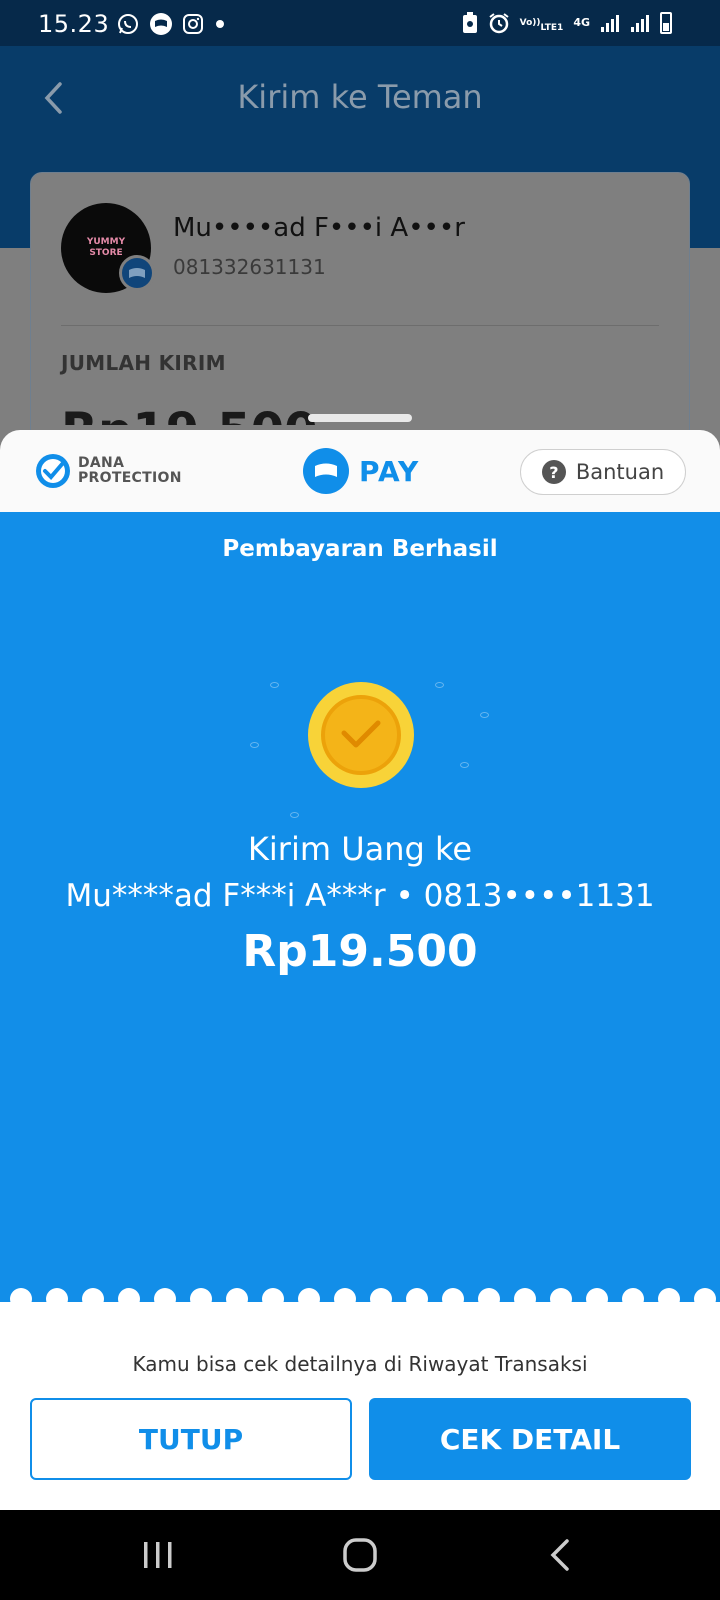 The height and width of the screenshot is (1600, 720). I want to click on volte-text: Vo)), so click(530, 23).